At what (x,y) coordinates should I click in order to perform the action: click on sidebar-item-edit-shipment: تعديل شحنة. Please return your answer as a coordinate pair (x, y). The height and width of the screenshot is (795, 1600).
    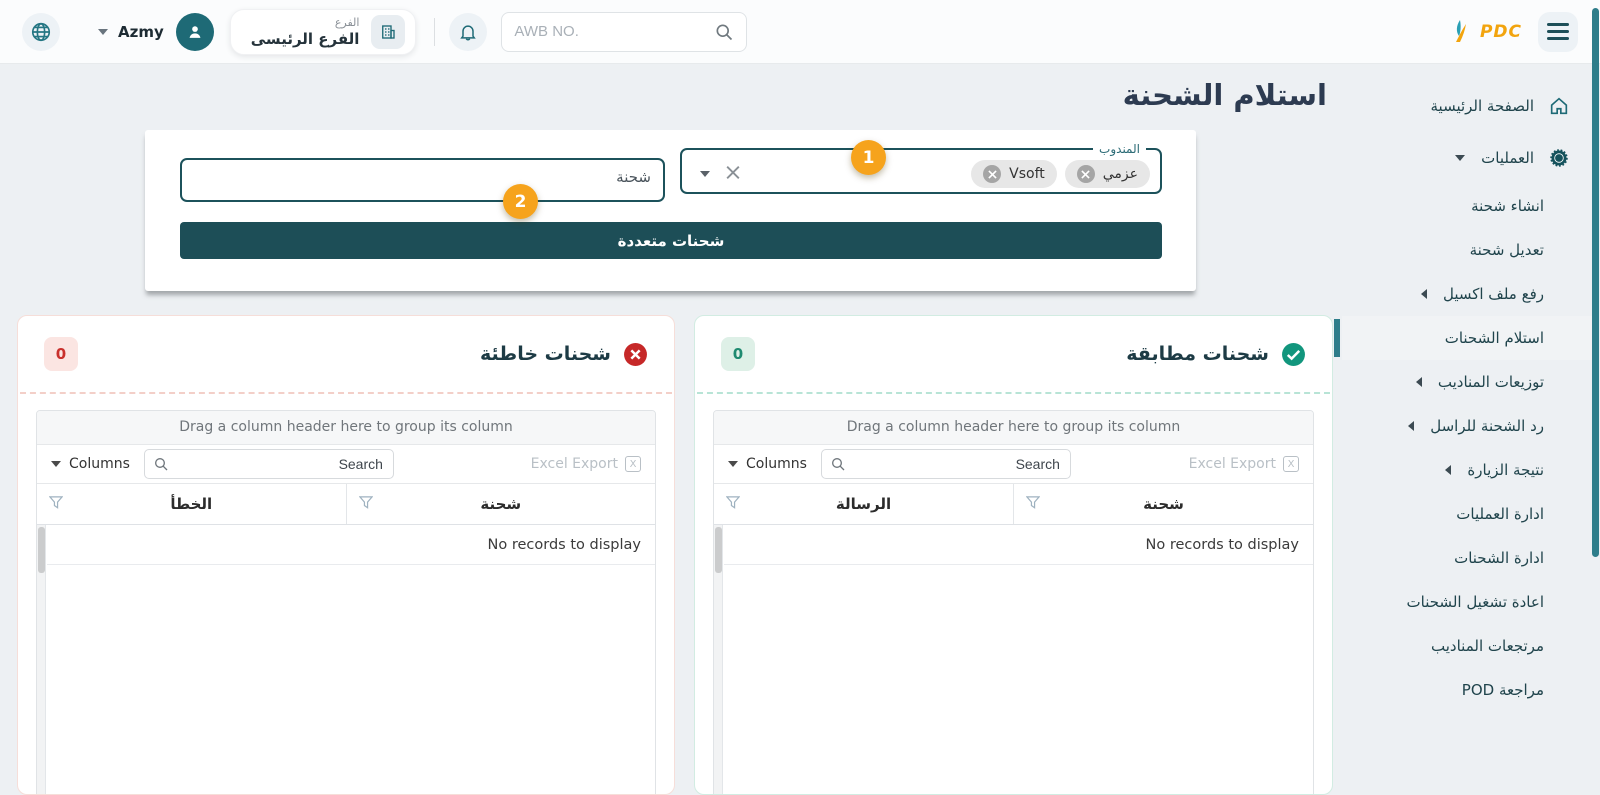
    Looking at the image, I should click on (1467, 250).